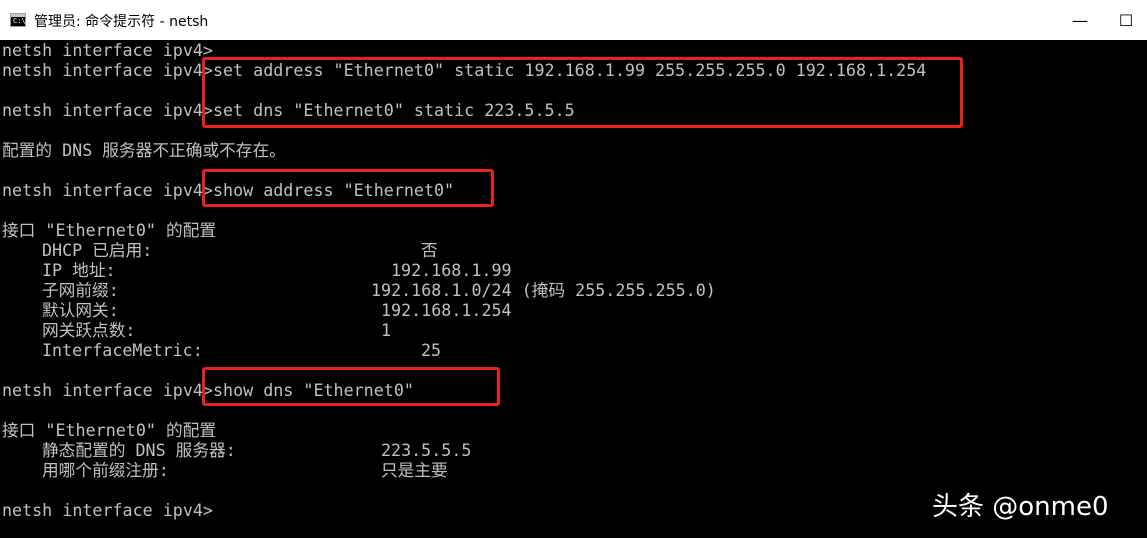 The width and height of the screenshot is (1147, 538). What do you see at coordinates (1125, 20) in the screenshot?
I see `maximize-button: ☐` at bounding box center [1125, 20].